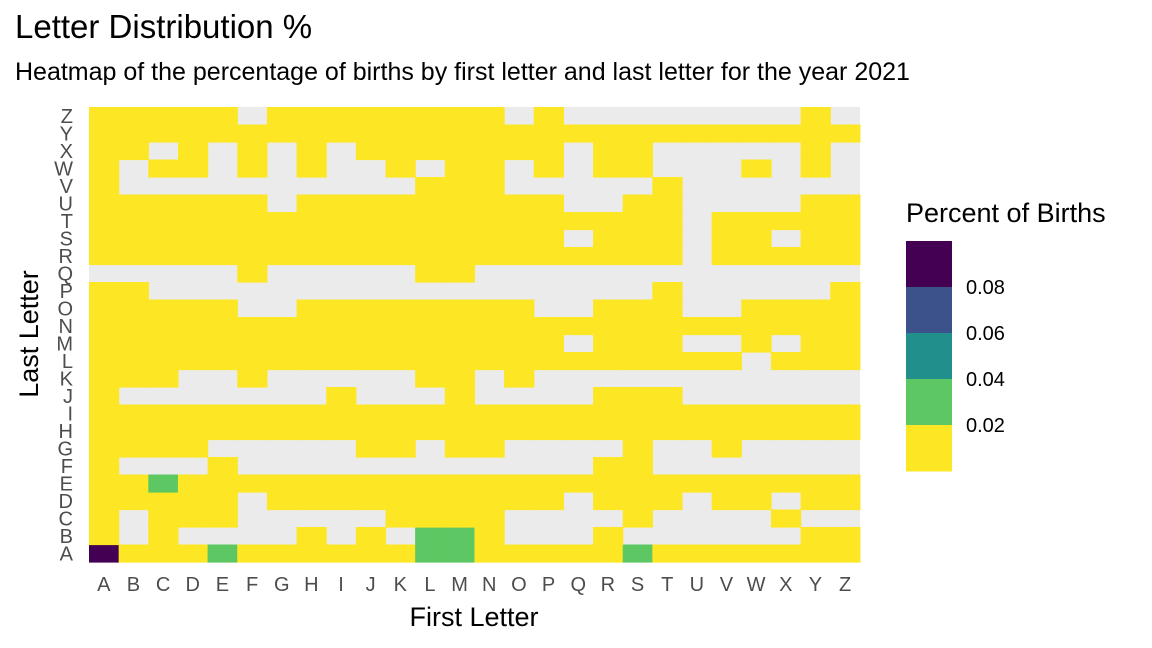  What do you see at coordinates (815, 116) in the screenshot?
I see `heatmap-cell-Y-Z` at bounding box center [815, 116].